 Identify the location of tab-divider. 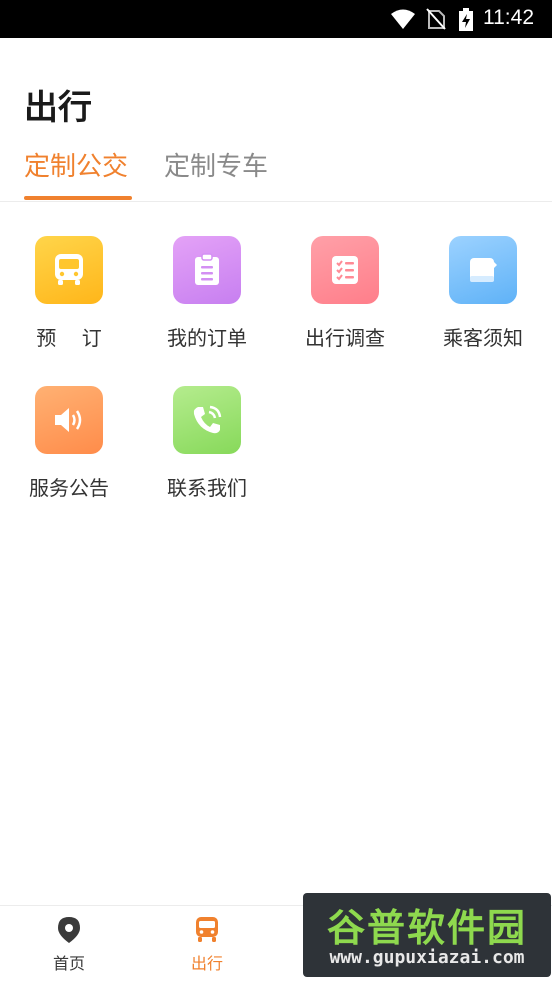
(276, 201).